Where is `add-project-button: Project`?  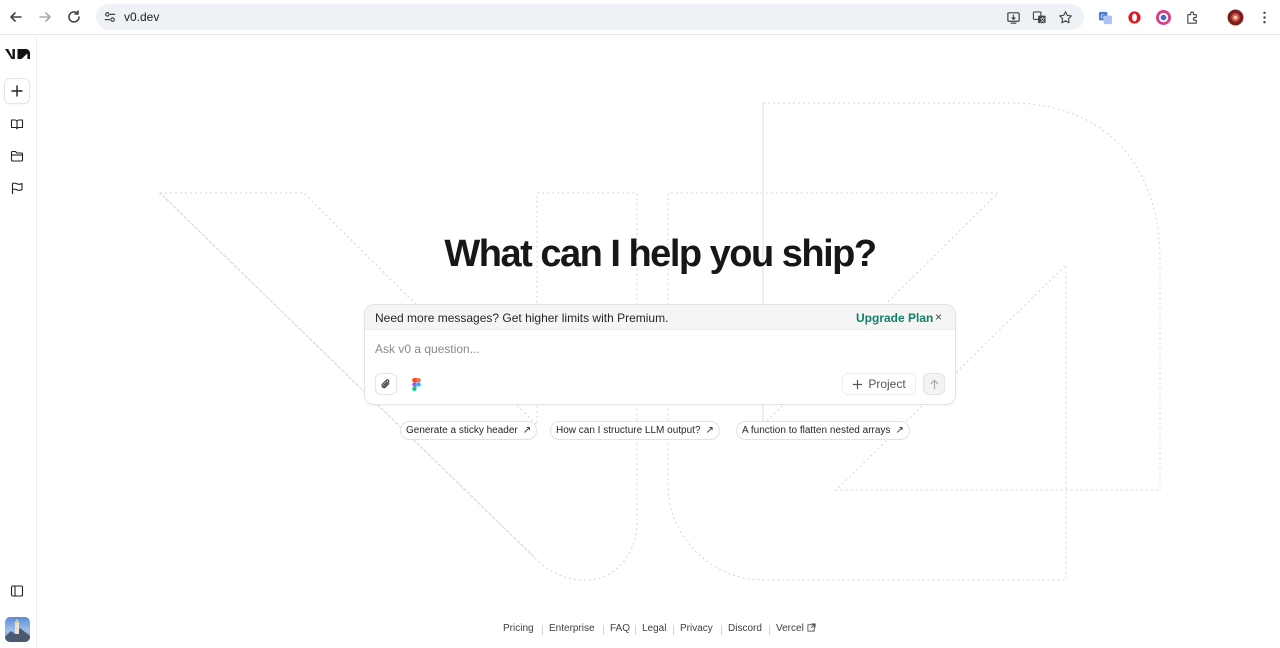
add-project-button: Project is located at coordinates (879, 384).